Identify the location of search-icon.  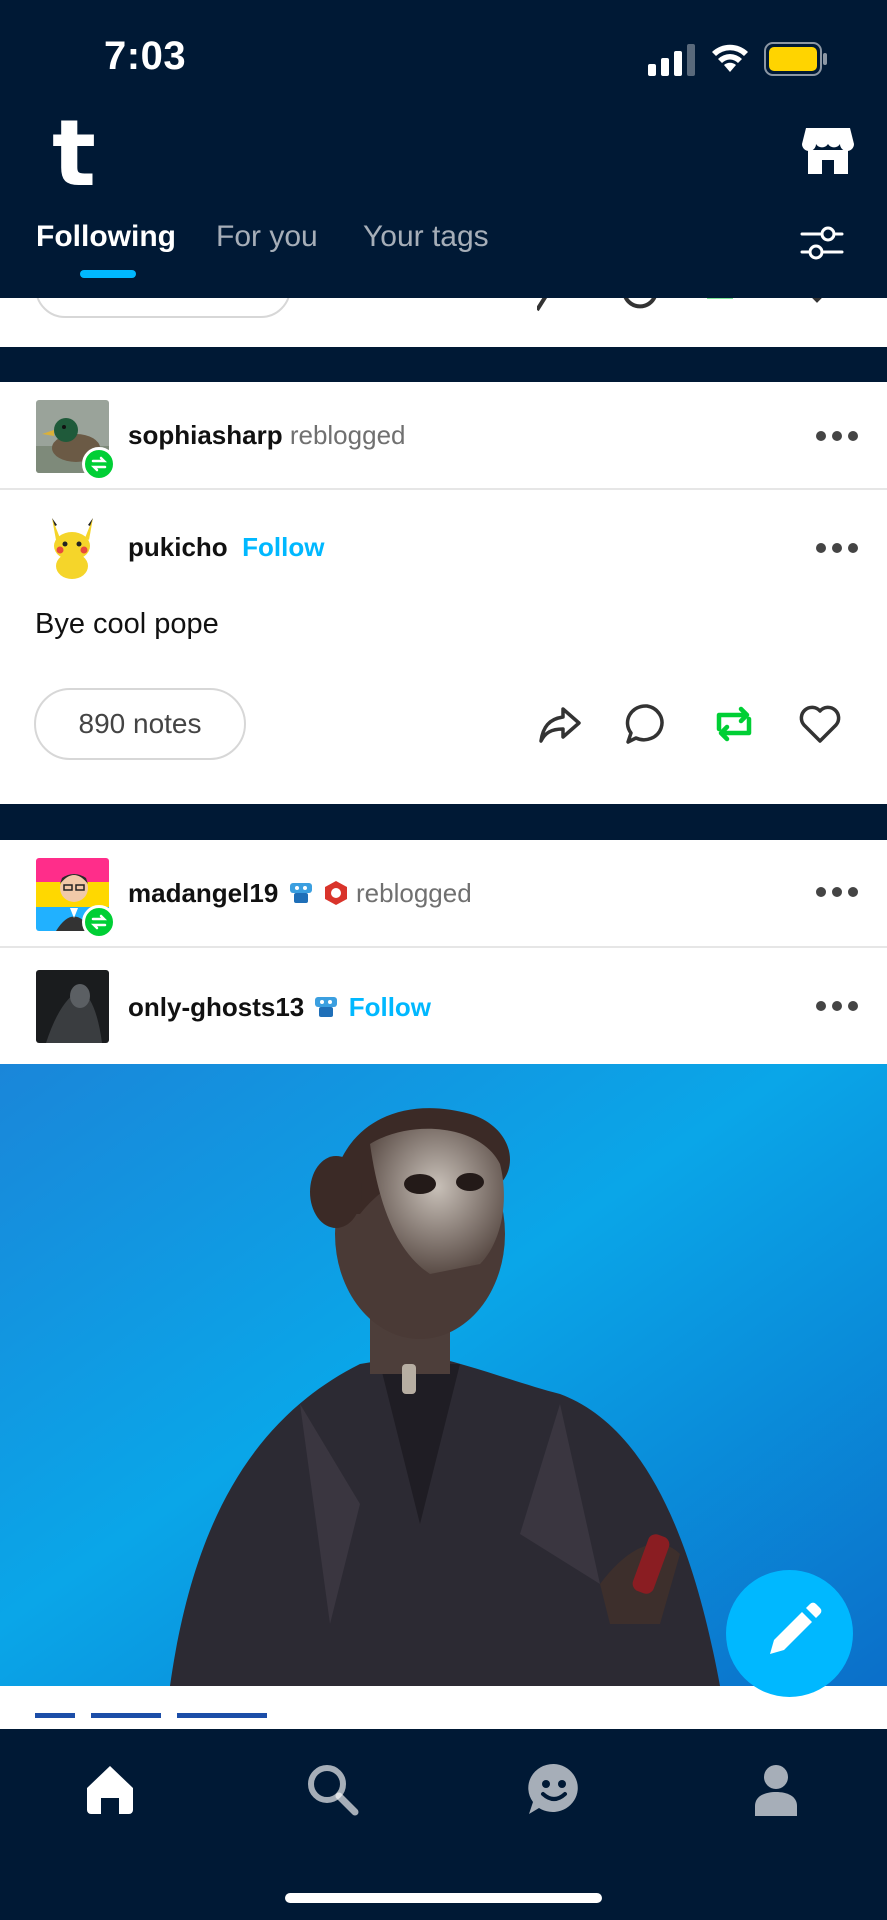
(332, 1789).